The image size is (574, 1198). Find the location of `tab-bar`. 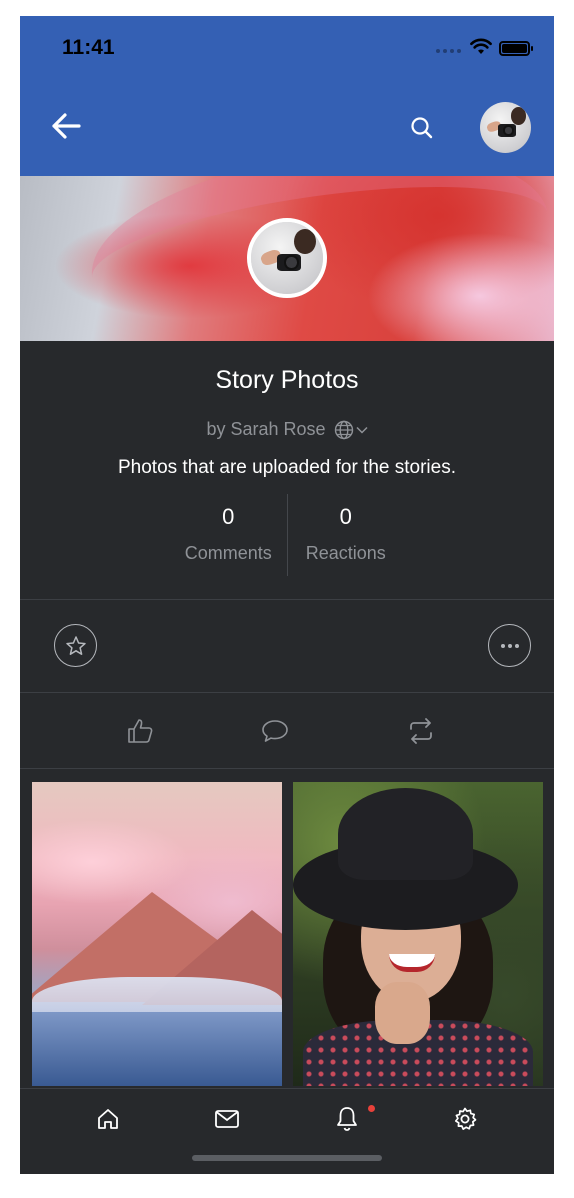

tab-bar is located at coordinates (287, 1131).